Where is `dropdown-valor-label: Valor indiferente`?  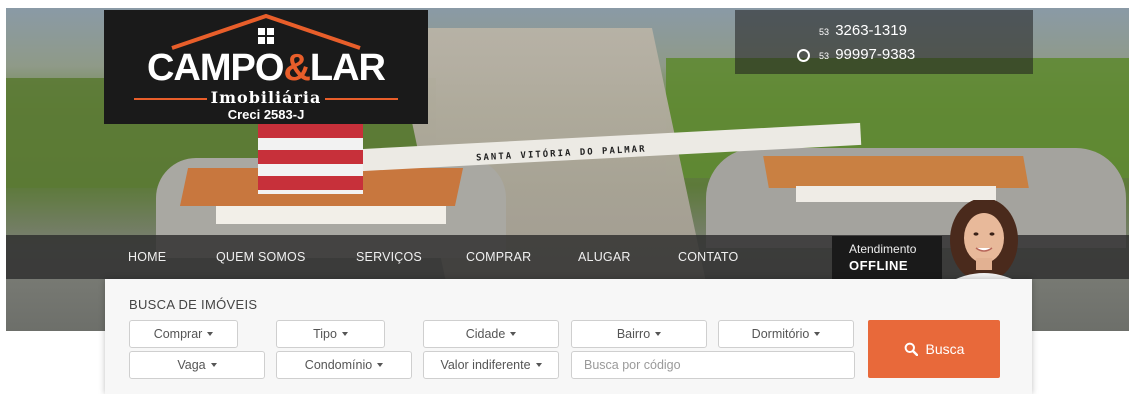
dropdown-valor-label: Valor indiferente is located at coordinates (485, 365).